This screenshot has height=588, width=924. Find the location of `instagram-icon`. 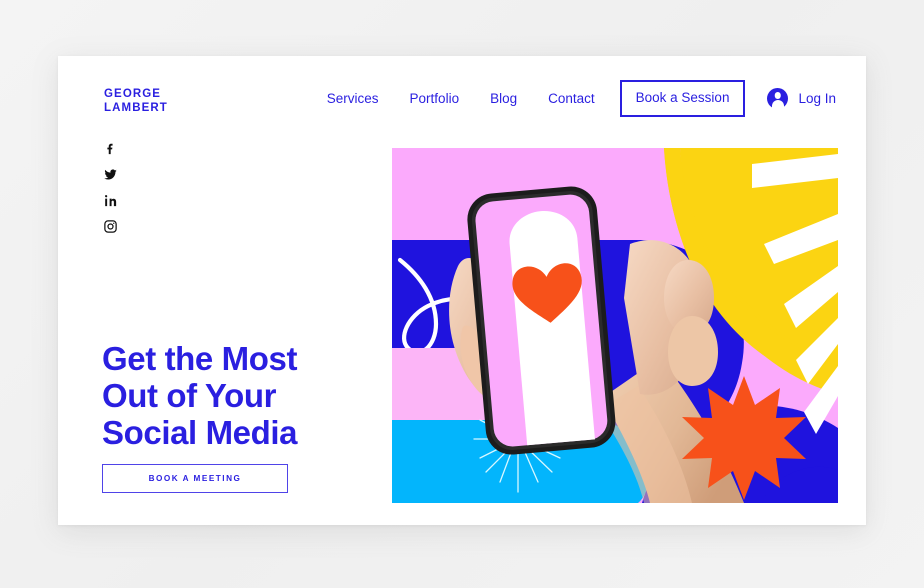

instagram-icon is located at coordinates (110, 226).